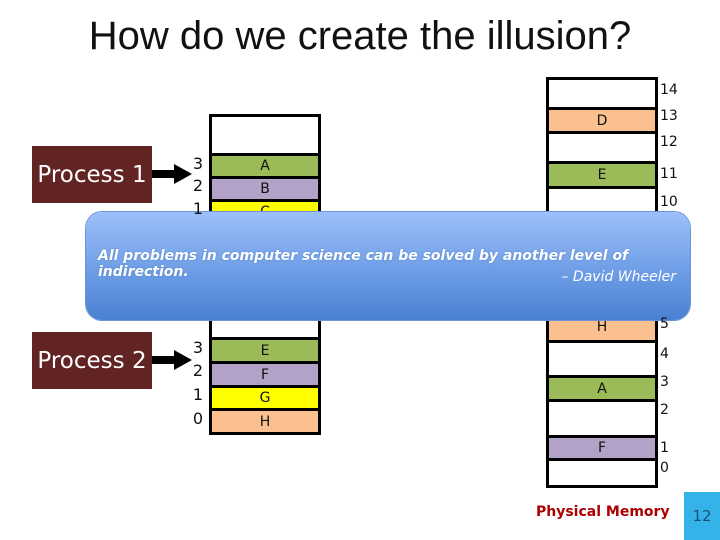 Image resolution: width=720 pixels, height=540 pixels. Describe the element at coordinates (198, 418) in the screenshot. I see `page-index: 0` at that location.